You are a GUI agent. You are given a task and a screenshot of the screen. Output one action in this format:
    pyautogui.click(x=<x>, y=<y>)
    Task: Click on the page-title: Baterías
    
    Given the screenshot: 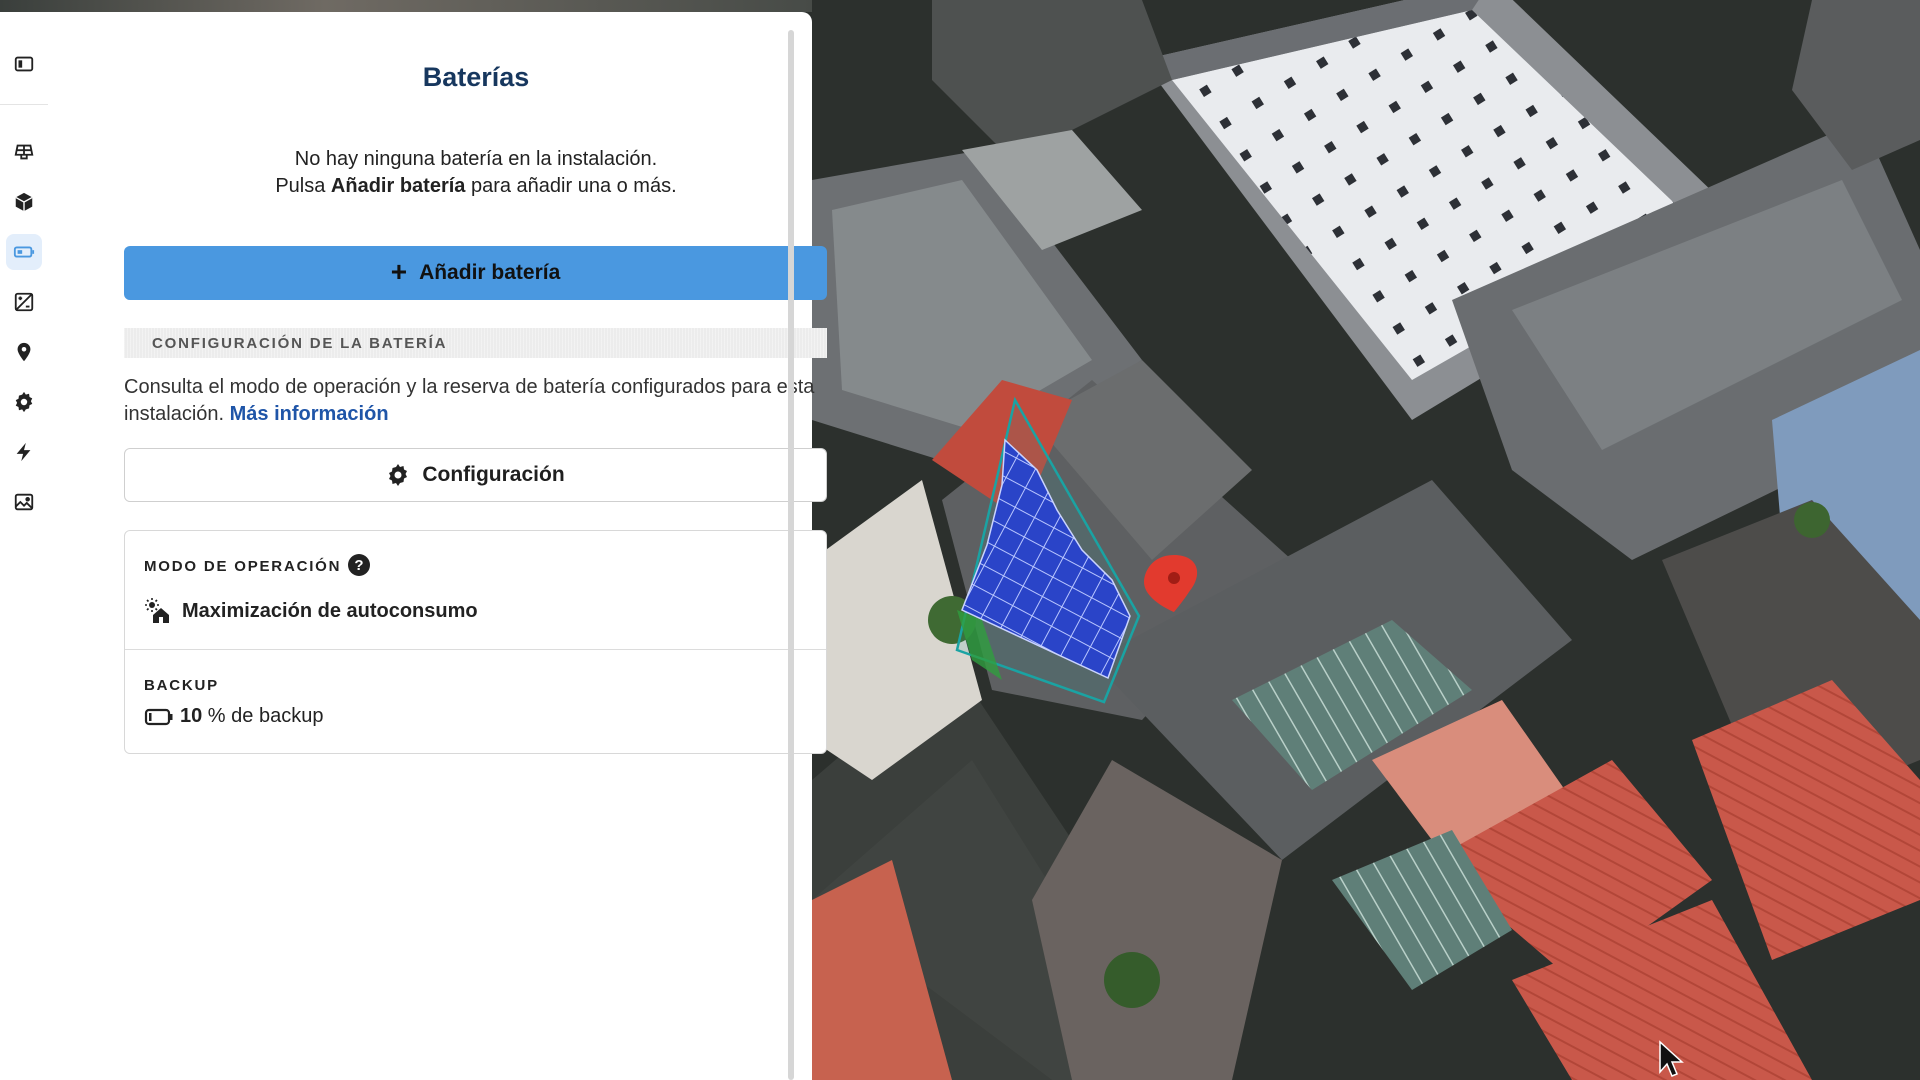 What is the action you would take?
    pyautogui.click(x=476, y=77)
    